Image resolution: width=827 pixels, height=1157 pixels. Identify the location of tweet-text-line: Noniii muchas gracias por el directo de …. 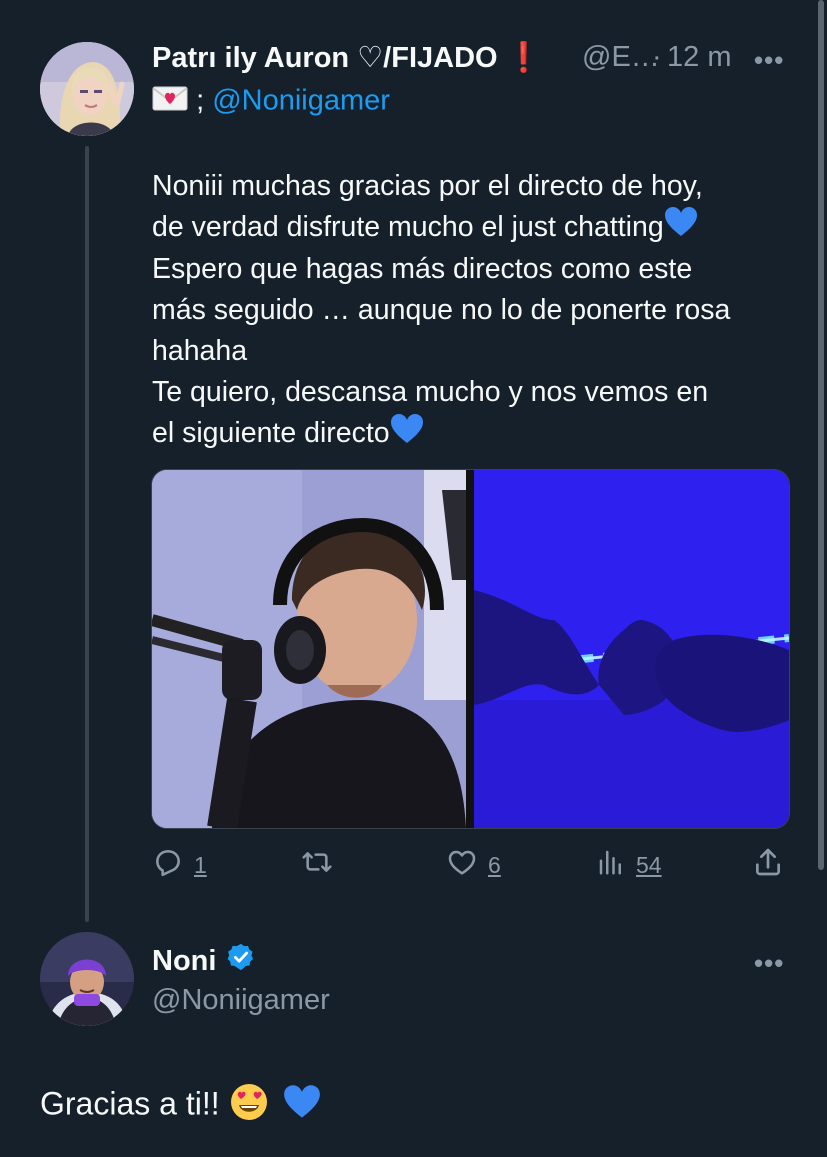
(427, 186).